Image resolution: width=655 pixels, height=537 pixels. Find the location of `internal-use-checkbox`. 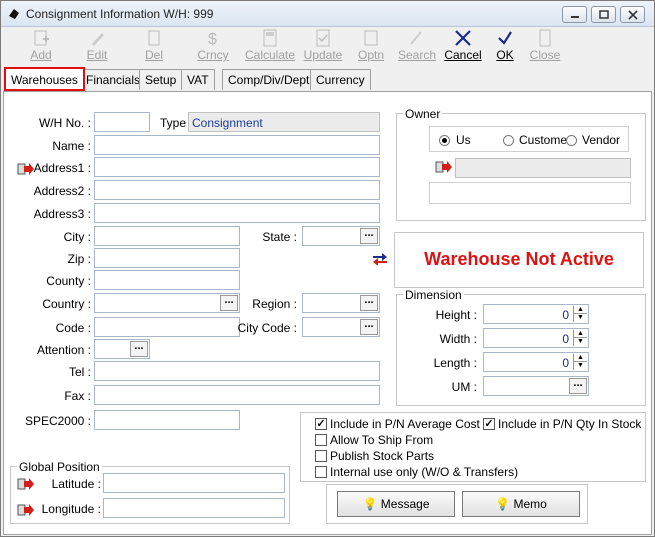

internal-use-checkbox is located at coordinates (321, 472).